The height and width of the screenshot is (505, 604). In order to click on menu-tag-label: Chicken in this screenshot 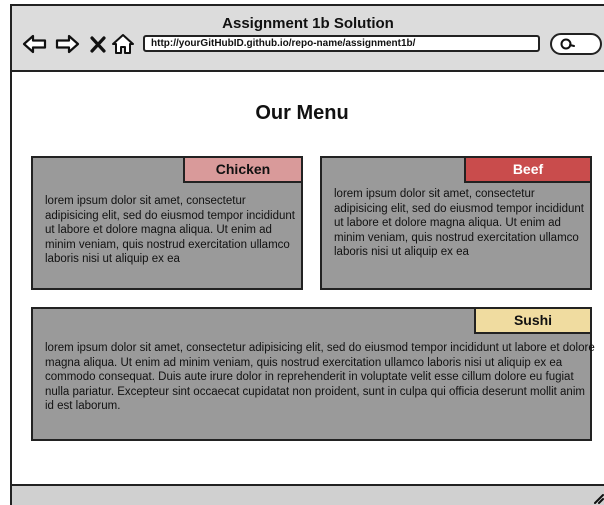, I will do `click(243, 169)`.